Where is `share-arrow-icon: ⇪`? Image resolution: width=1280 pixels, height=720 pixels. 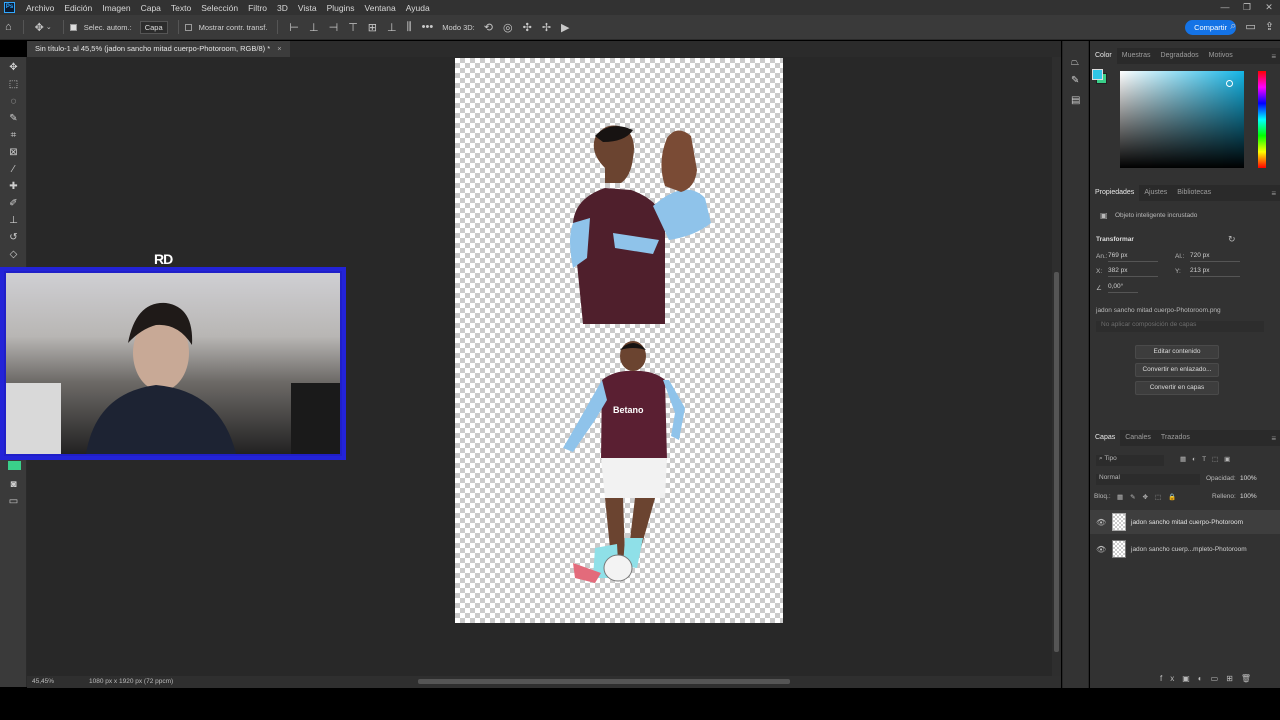 share-arrow-icon: ⇪ is located at coordinates (1269, 26).